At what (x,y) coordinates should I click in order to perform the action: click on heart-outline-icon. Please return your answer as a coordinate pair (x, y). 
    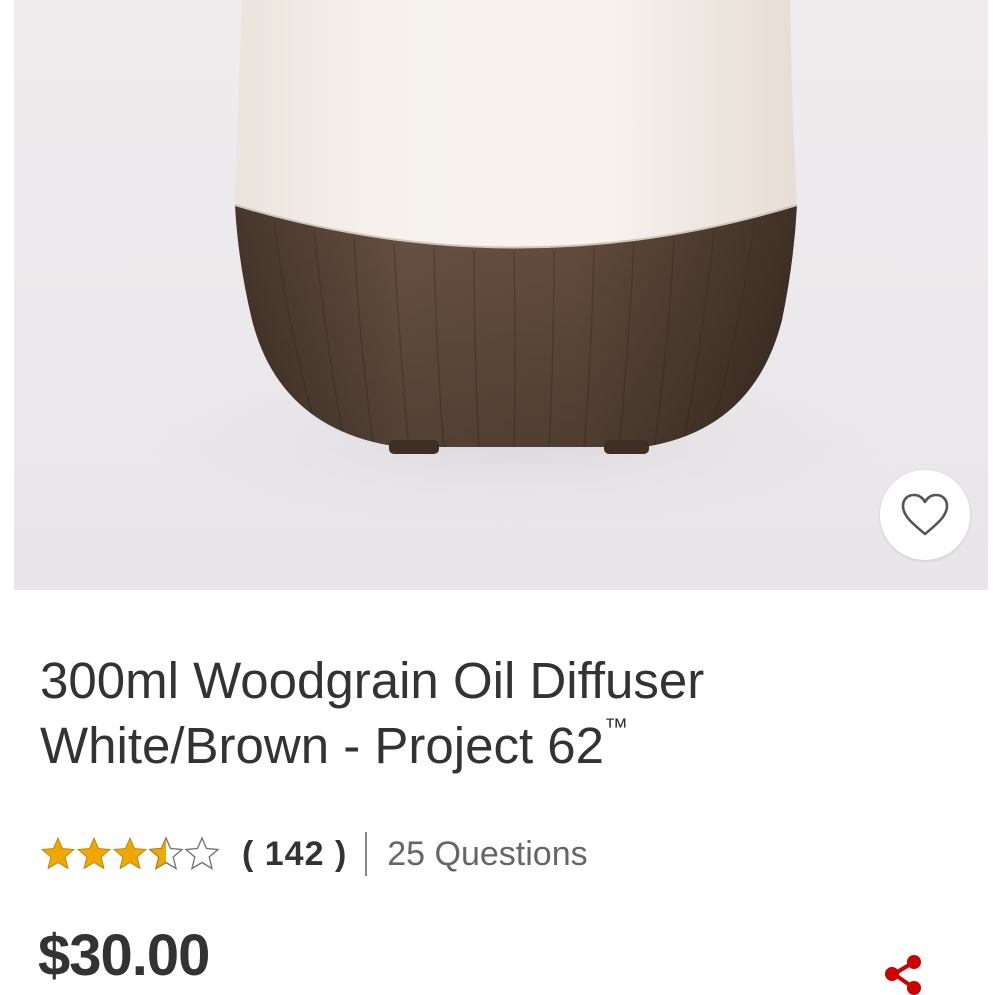
    Looking at the image, I should click on (925, 514).